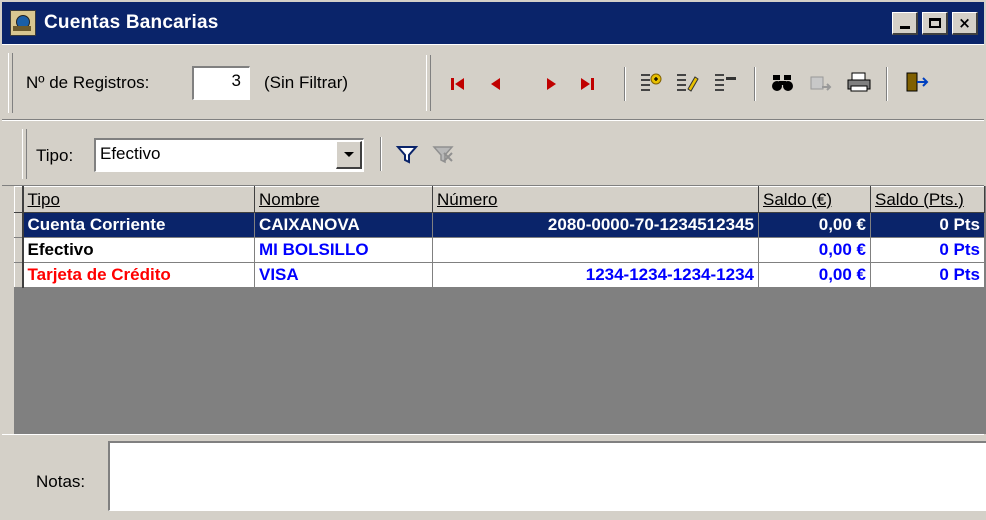  I want to click on column-header-tipo: Tipo, so click(138, 199).